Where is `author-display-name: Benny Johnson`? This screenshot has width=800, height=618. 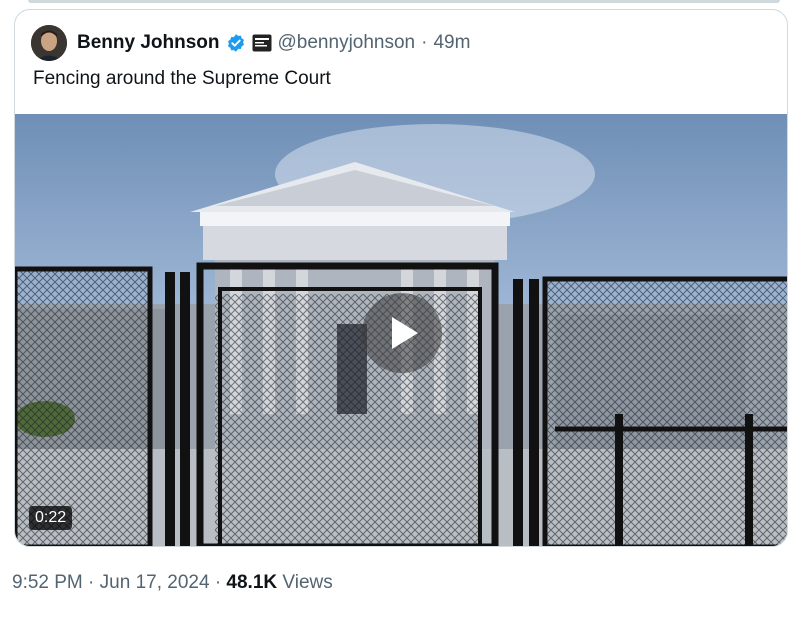
author-display-name: Benny Johnson is located at coordinates (148, 43).